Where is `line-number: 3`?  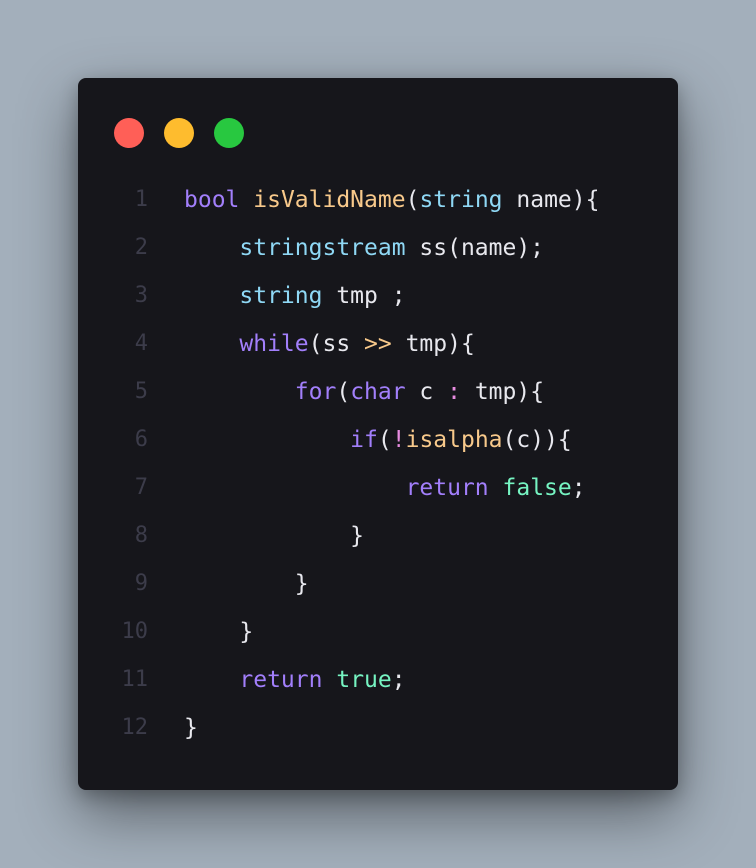
line-number: 3 is located at coordinates (141, 295).